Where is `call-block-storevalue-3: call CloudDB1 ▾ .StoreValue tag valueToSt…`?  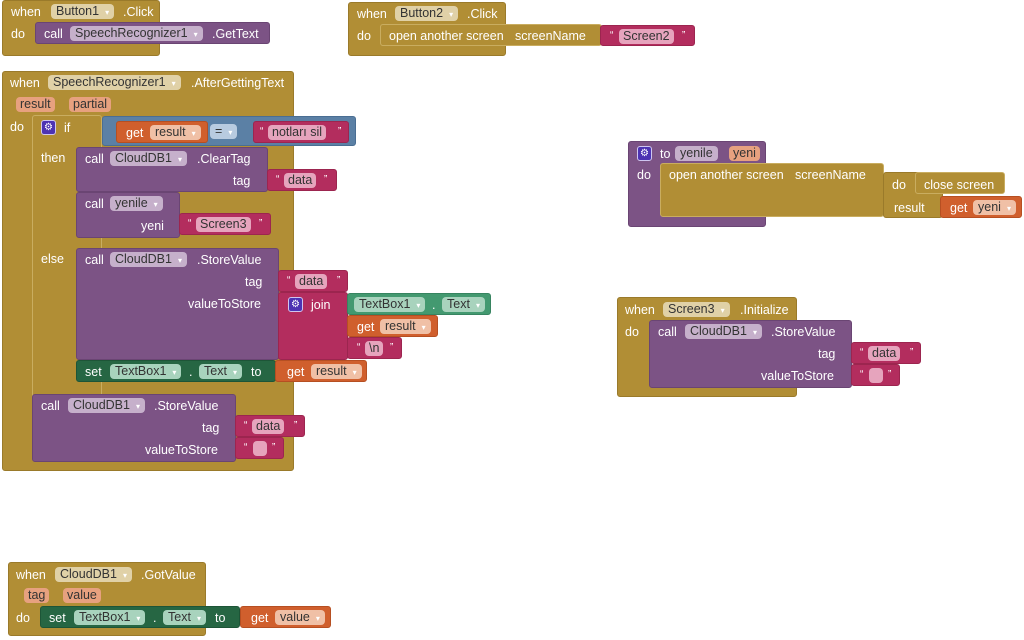
call-block-storevalue-3: call CloudDB1 ▾ .StoreValue tag valueToSt… is located at coordinates (750, 354).